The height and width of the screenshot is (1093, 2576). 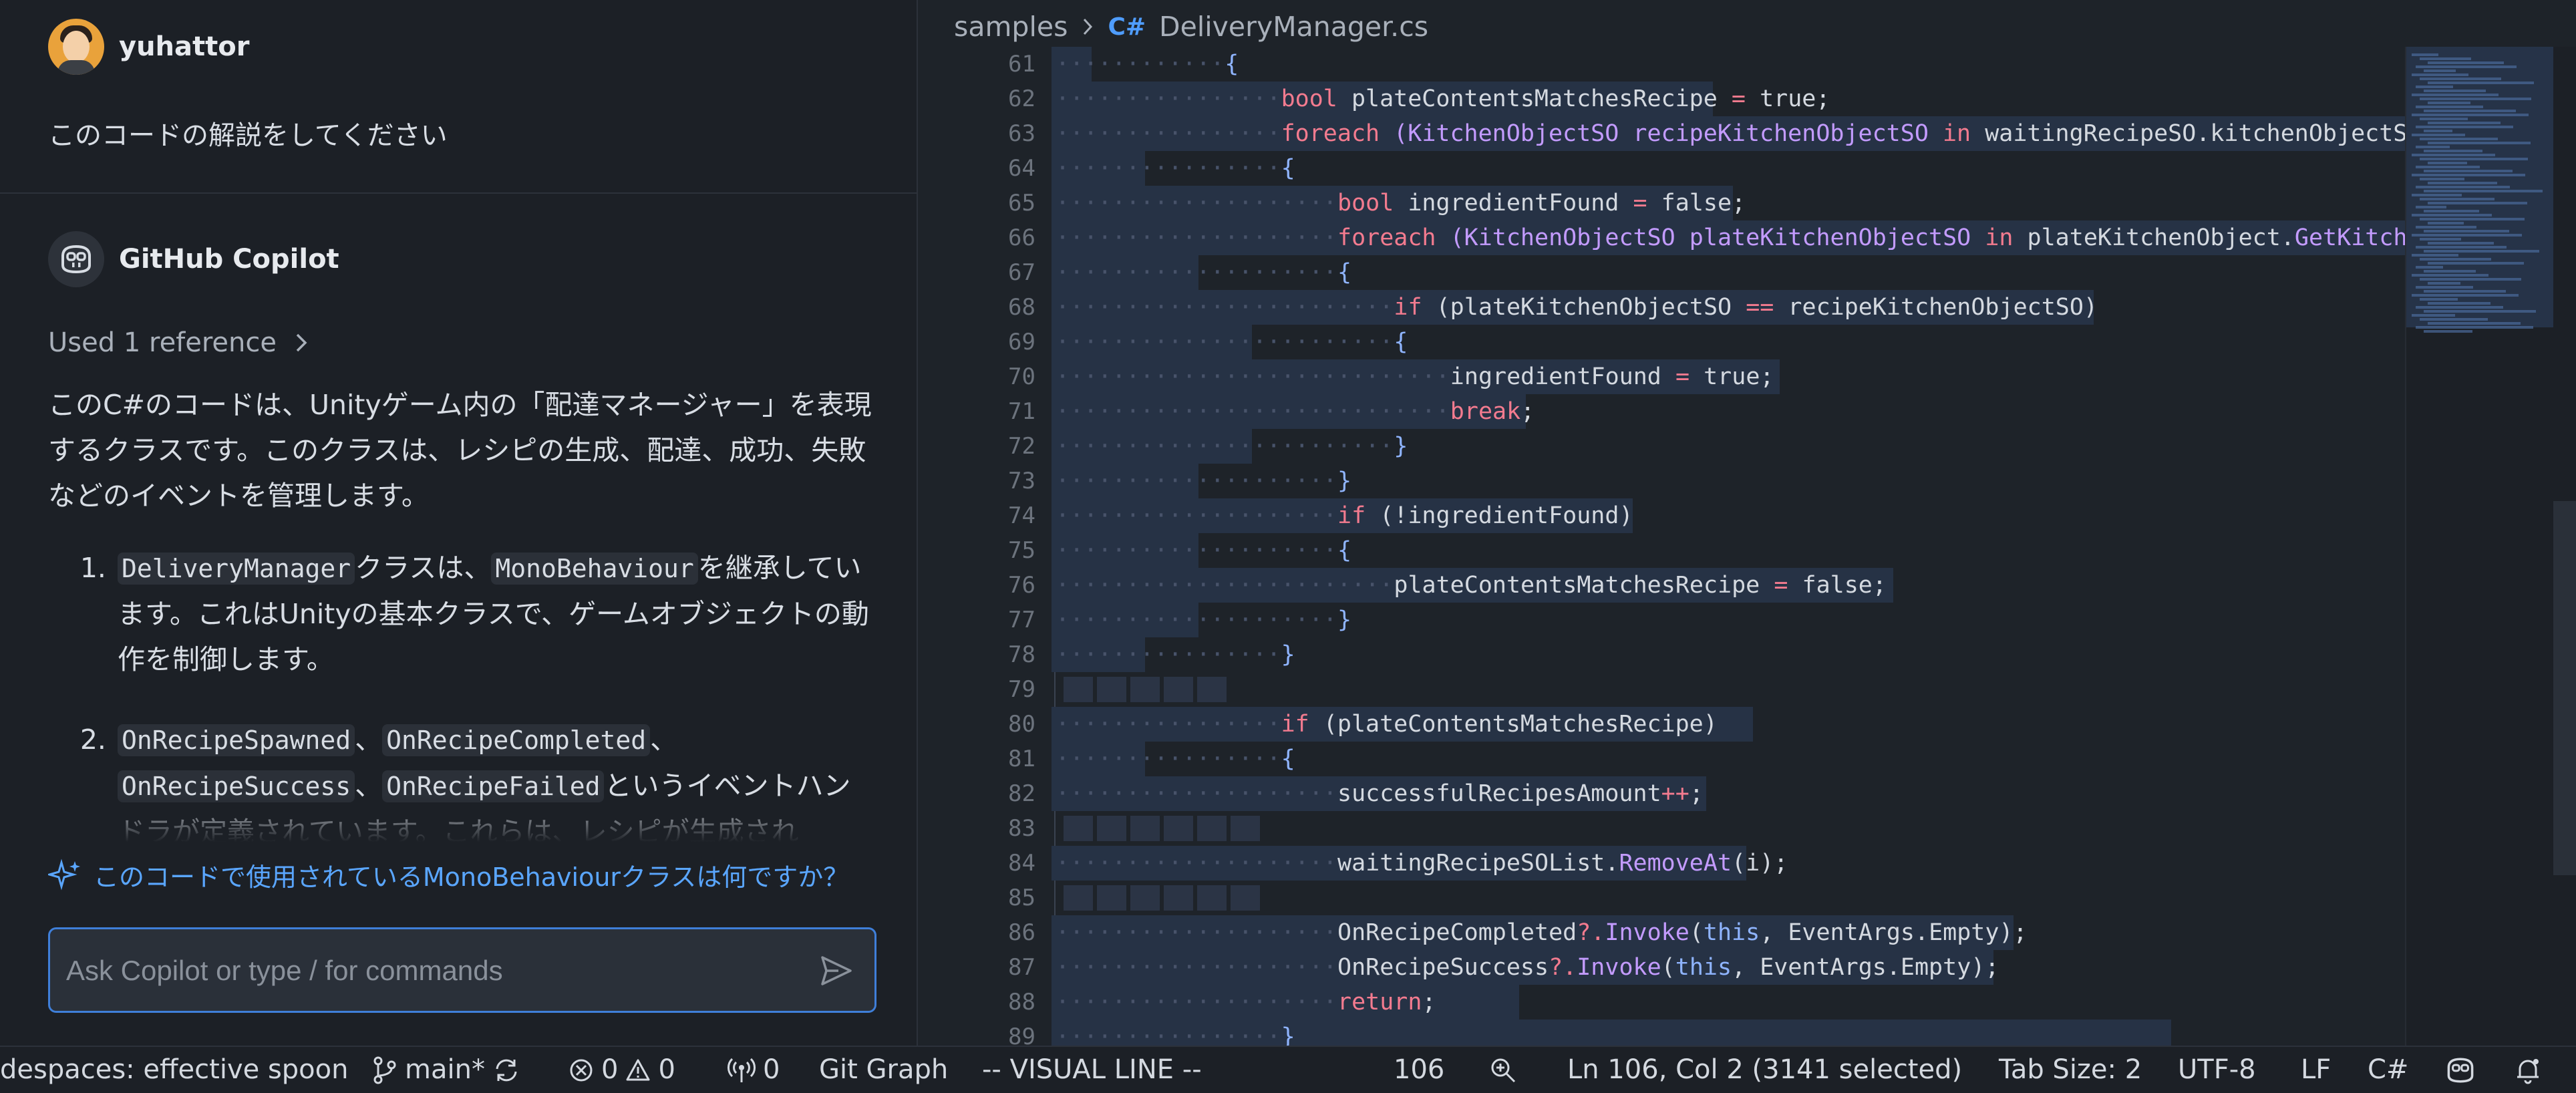 What do you see at coordinates (423, 568) in the screenshot?
I see `list-text: クラスは、` at bounding box center [423, 568].